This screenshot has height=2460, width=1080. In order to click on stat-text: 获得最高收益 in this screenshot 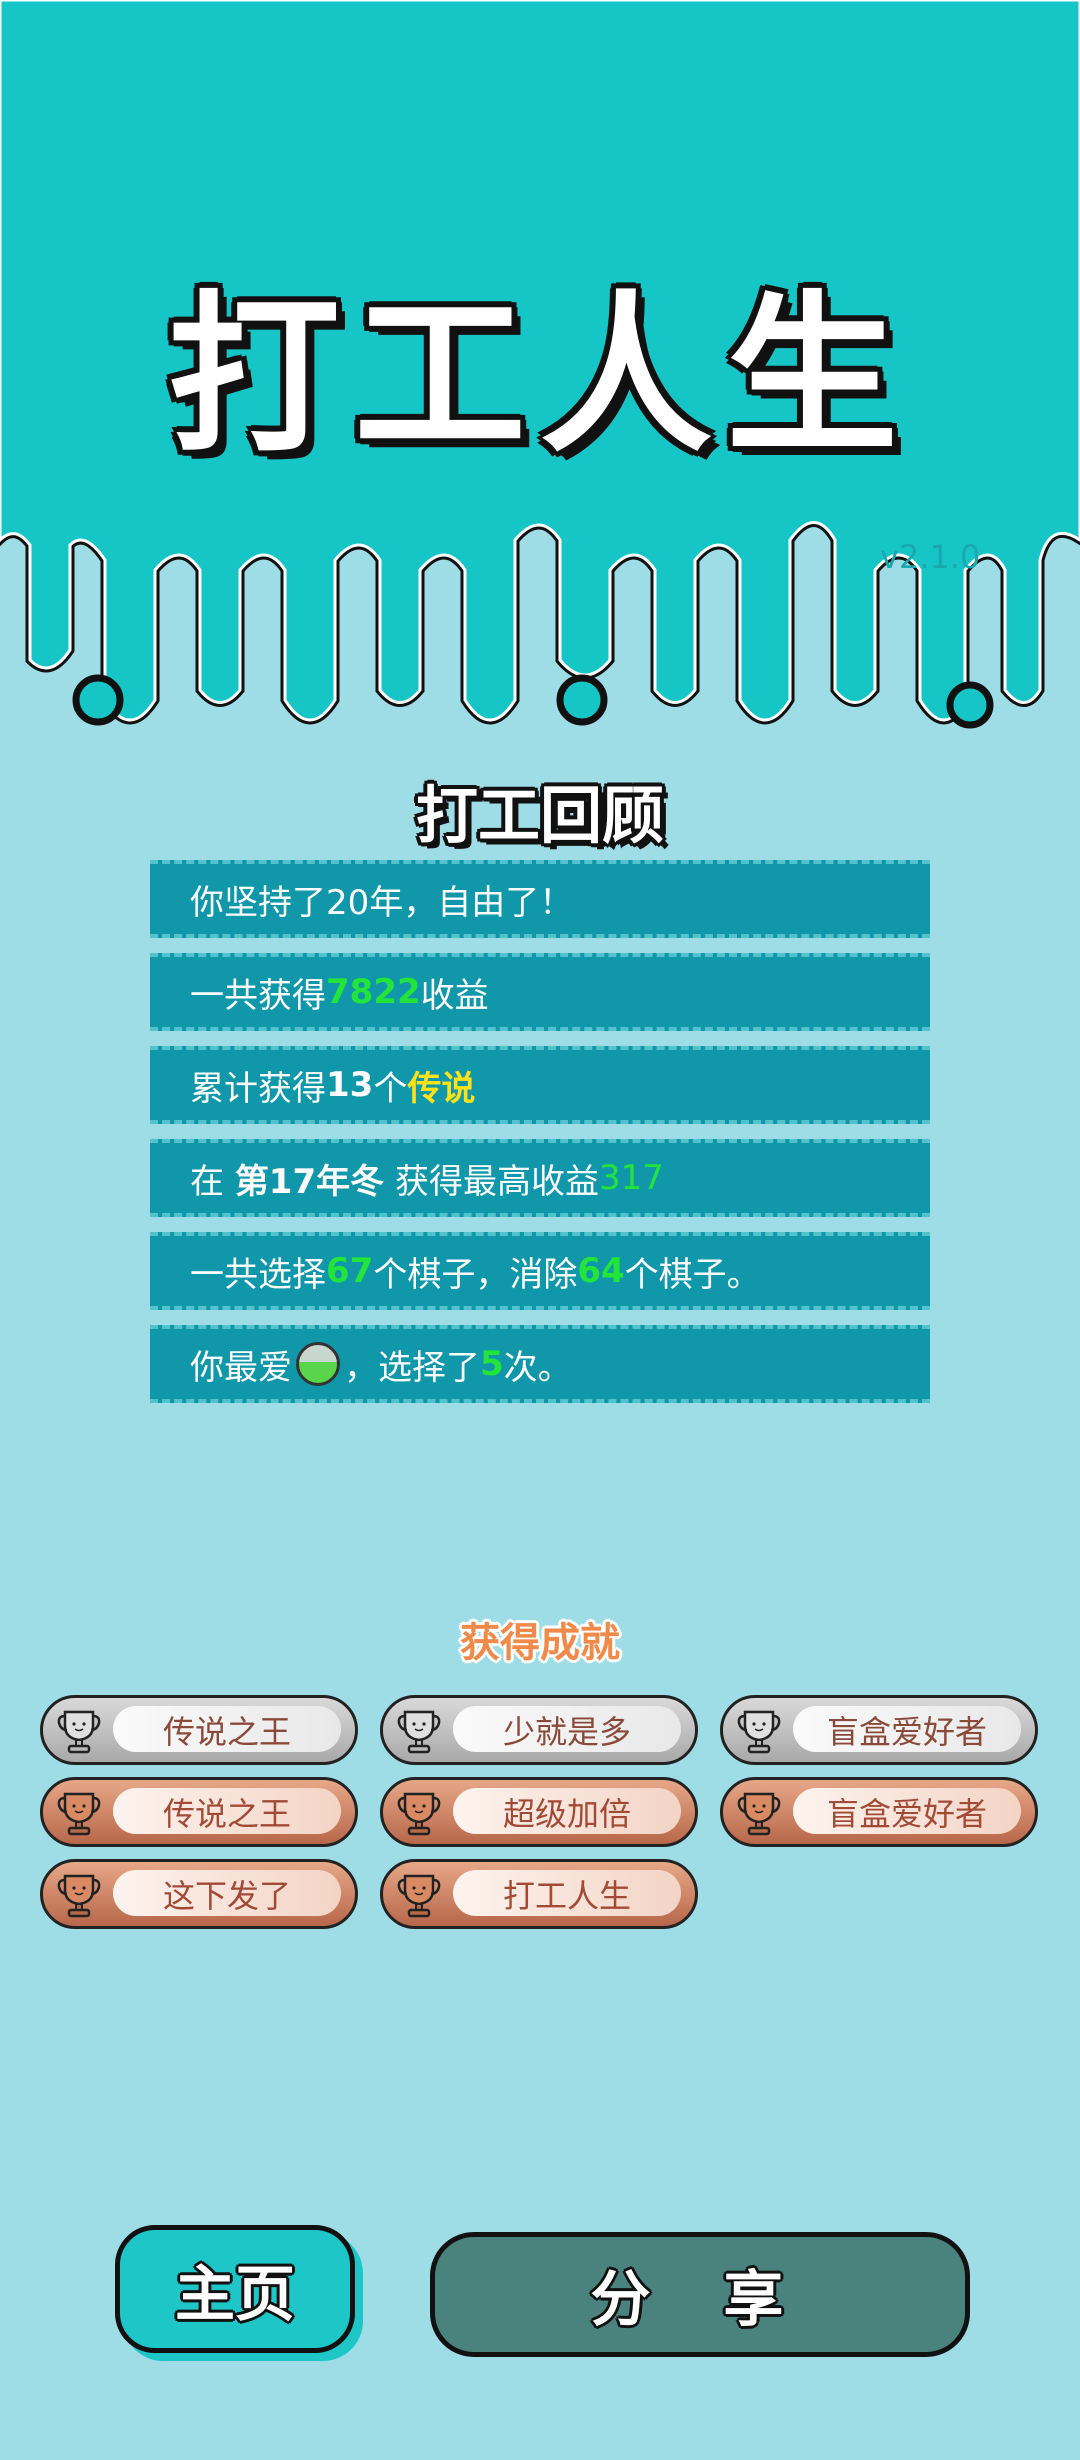, I will do `click(491, 1181)`.